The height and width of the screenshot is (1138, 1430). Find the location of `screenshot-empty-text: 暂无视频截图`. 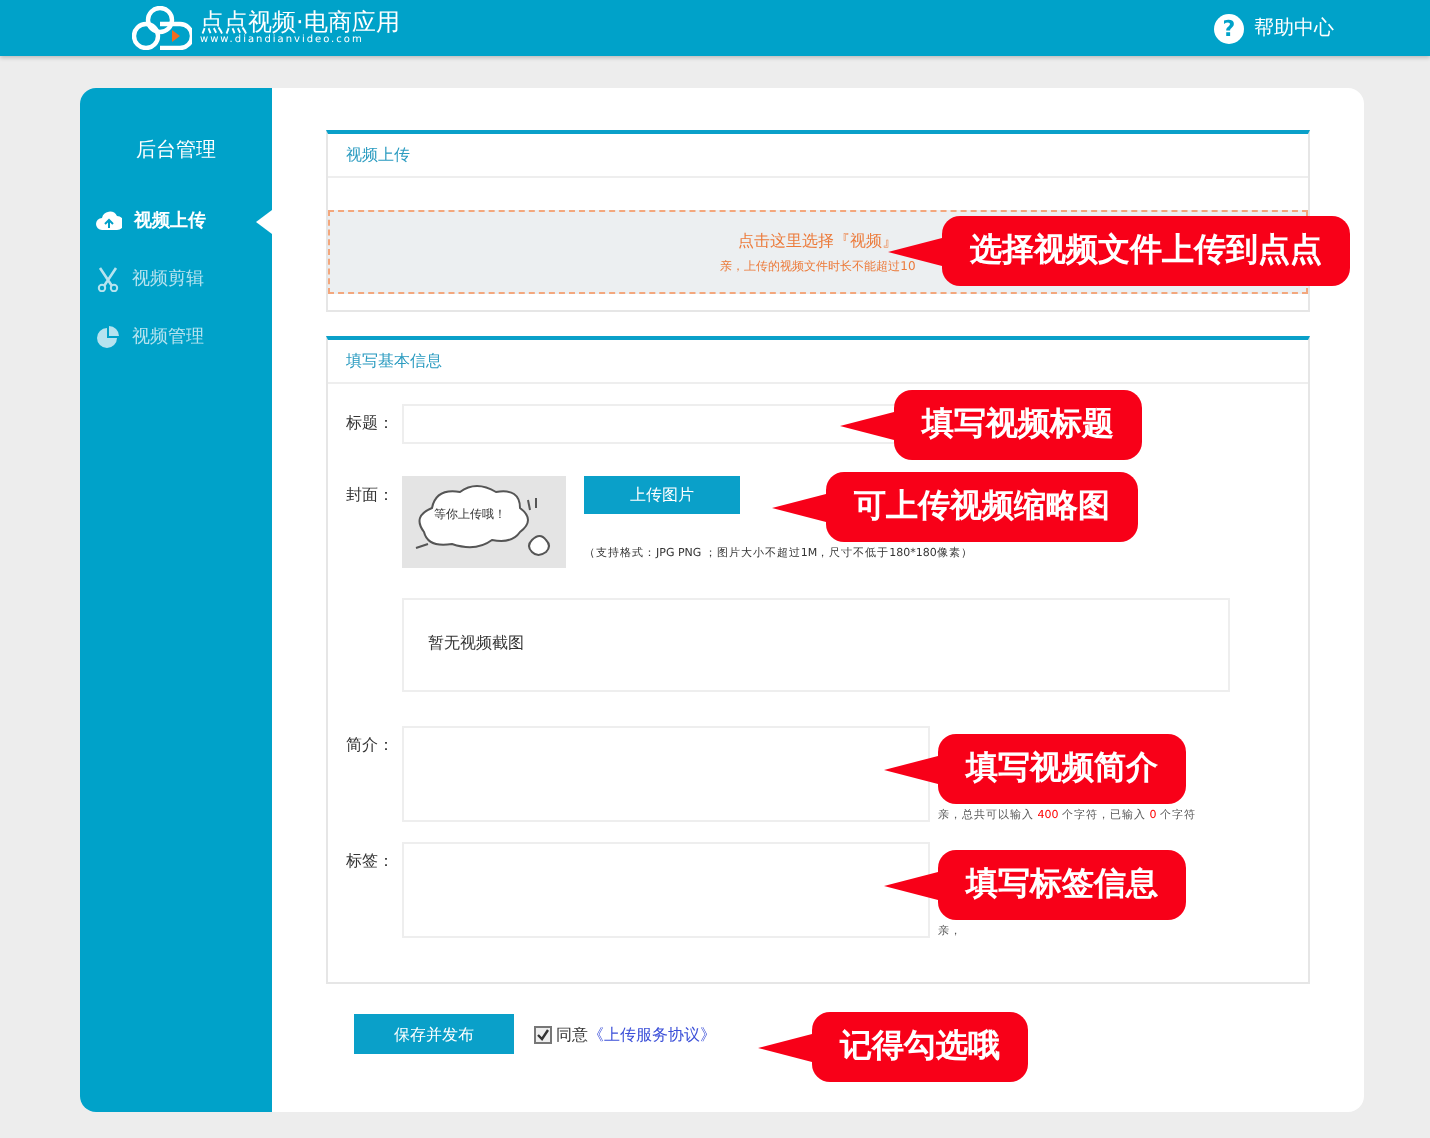

screenshot-empty-text: 暂无视频截图 is located at coordinates (476, 643).